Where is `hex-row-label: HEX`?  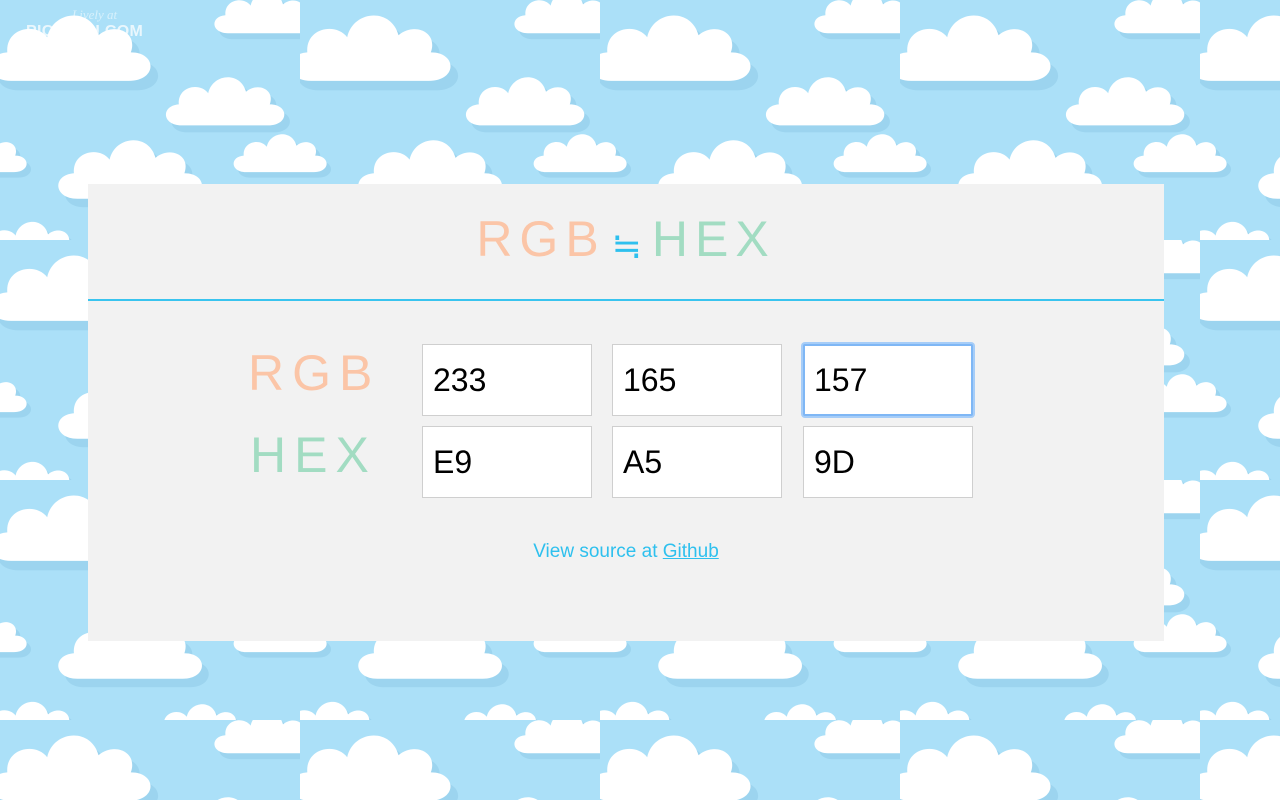
hex-row-label: HEX is located at coordinates (313, 455).